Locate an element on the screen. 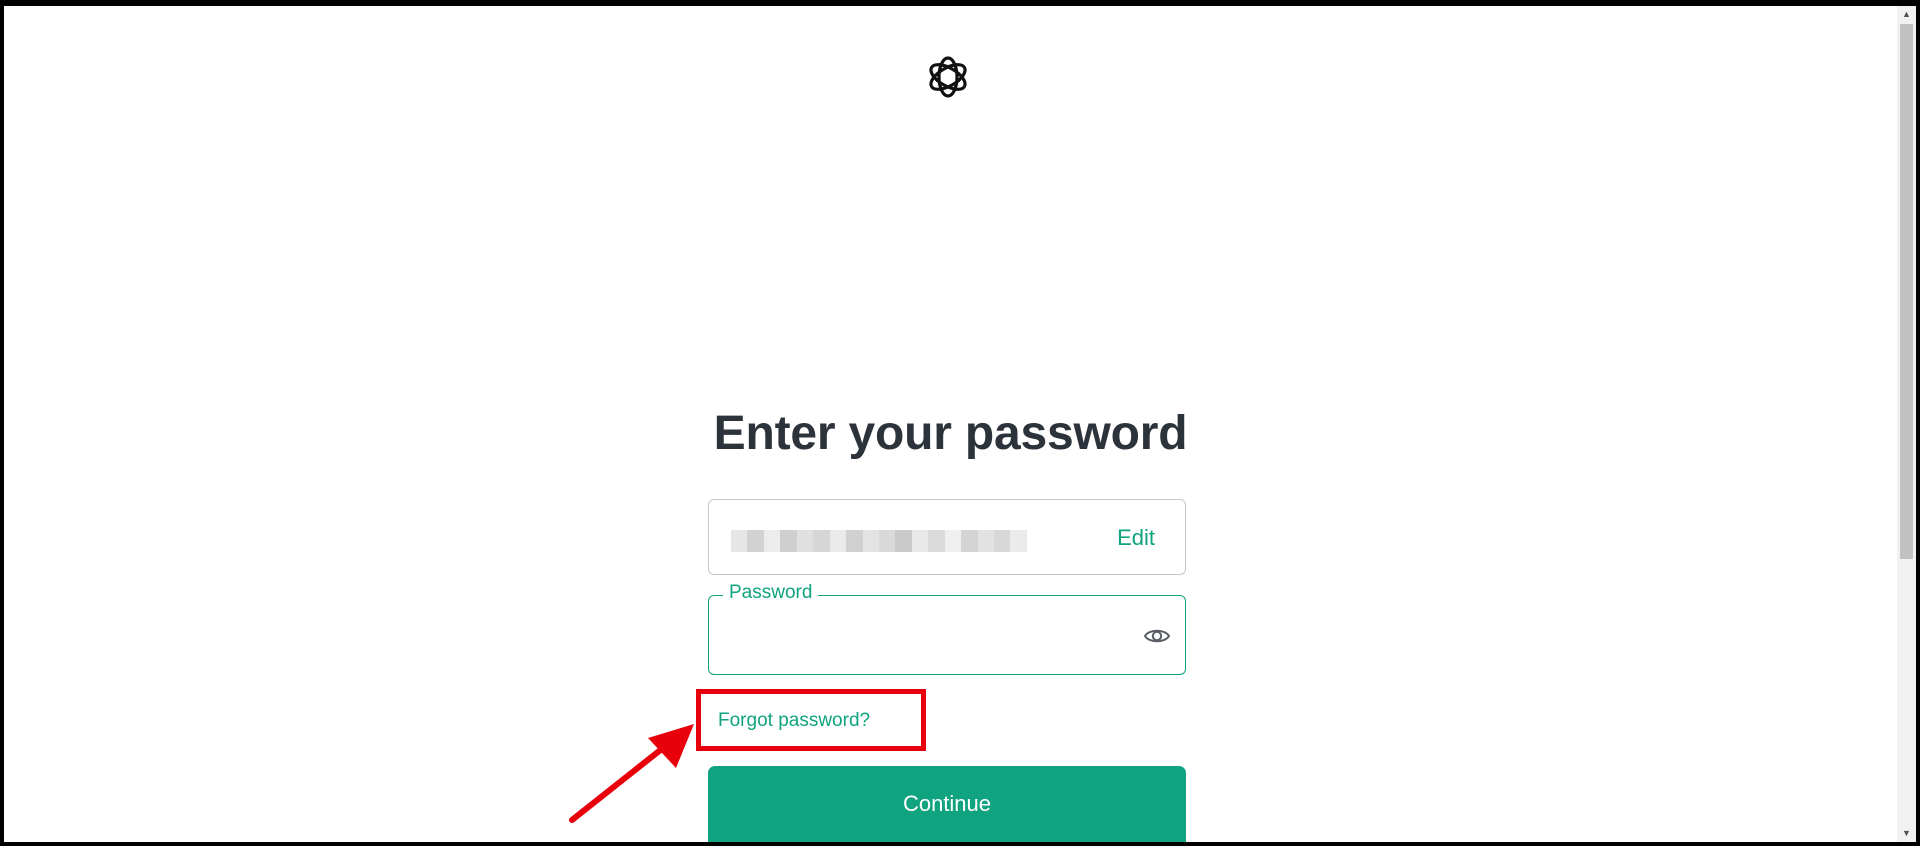  page-title: Enter your password is located at coordinates (950, 433).